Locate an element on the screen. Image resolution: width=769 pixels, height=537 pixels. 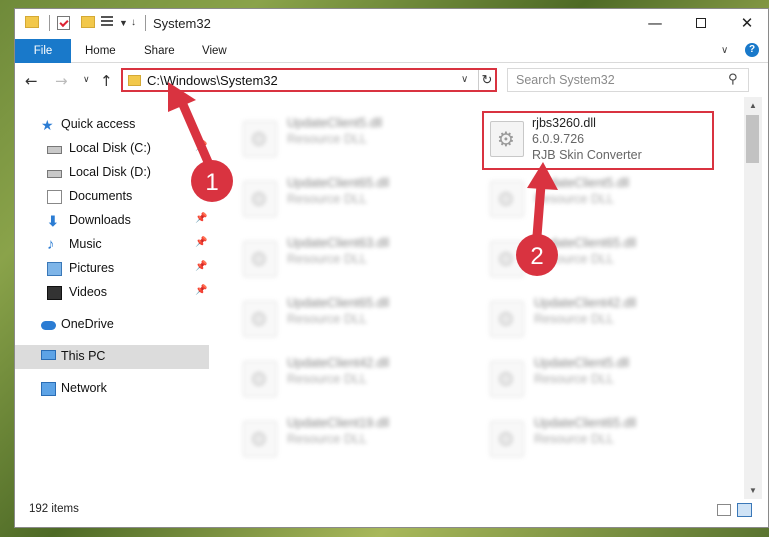
sidebar-item-this-pc: This PC is located at coordinates (112, 357).